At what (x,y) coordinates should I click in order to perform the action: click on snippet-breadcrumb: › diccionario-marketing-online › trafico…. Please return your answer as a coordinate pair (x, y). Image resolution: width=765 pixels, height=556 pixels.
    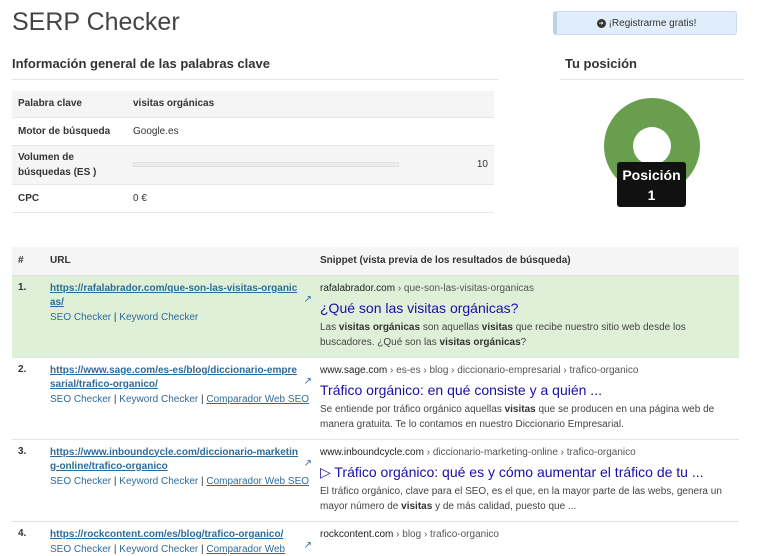
    Looking at the image, I should click on (529, 452).